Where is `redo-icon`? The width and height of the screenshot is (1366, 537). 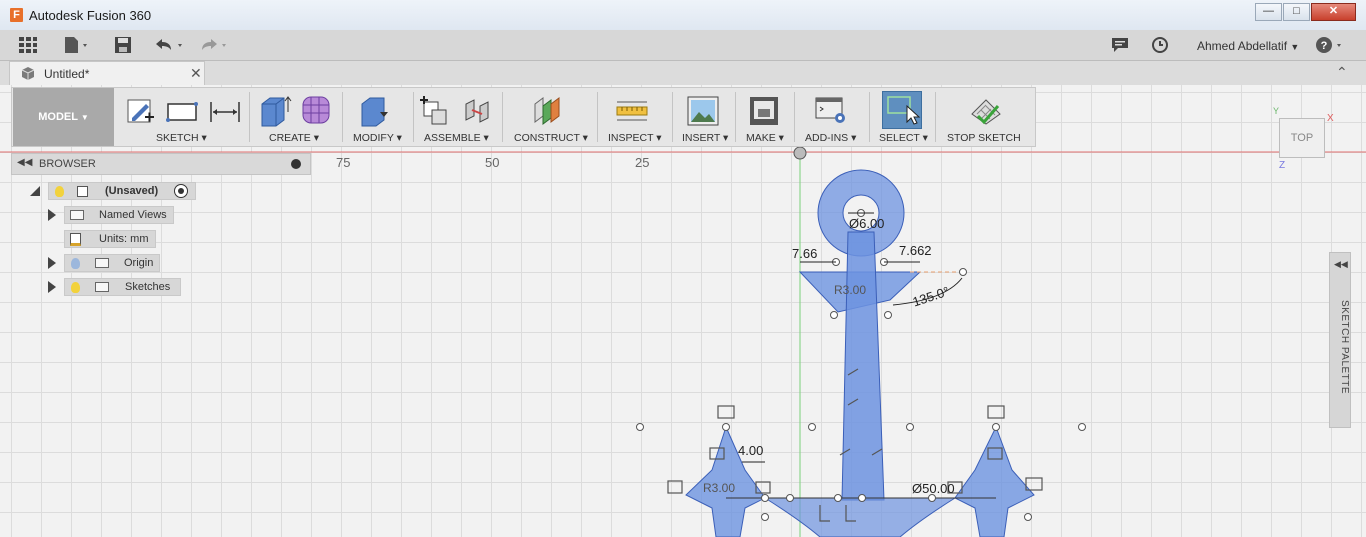
redo-icon is located at coordinates (215, 45).